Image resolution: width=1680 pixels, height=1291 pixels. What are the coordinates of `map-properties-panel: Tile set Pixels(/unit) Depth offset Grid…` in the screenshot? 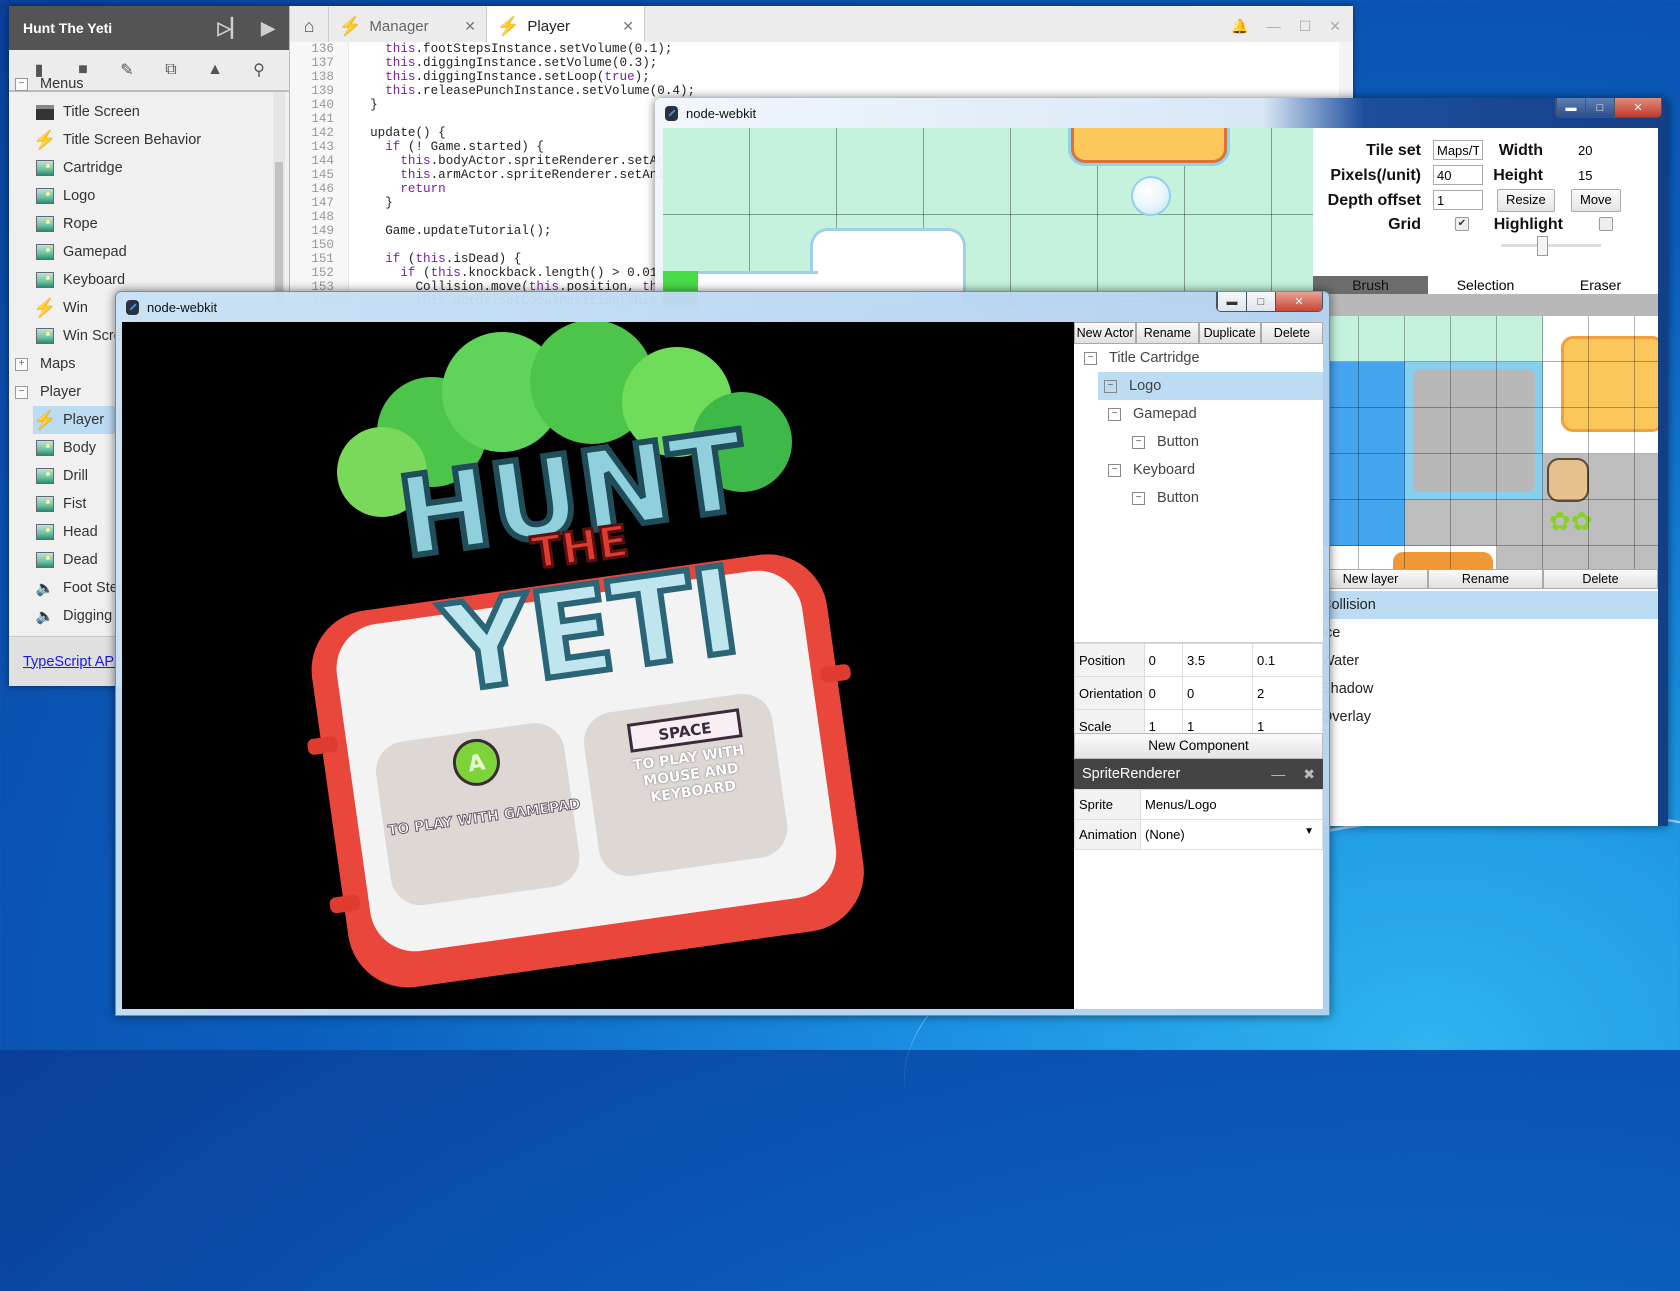 It's located at (1485, 477).